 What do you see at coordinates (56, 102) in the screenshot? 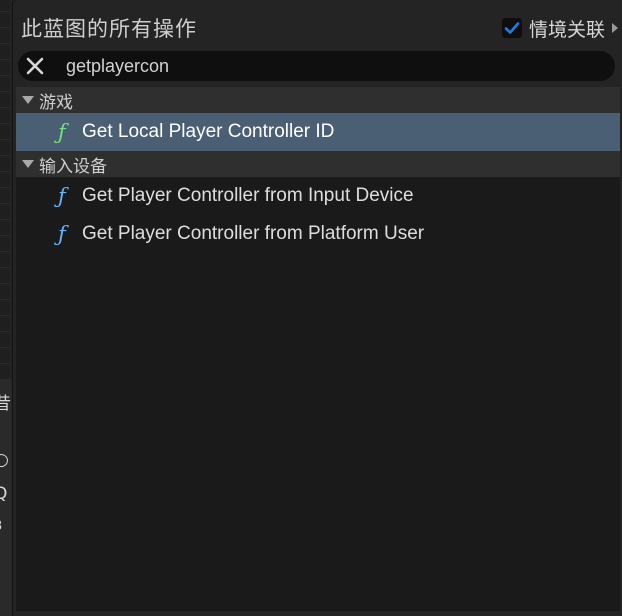
I see `category-label: 游戏` at bounding box center [56, 102].